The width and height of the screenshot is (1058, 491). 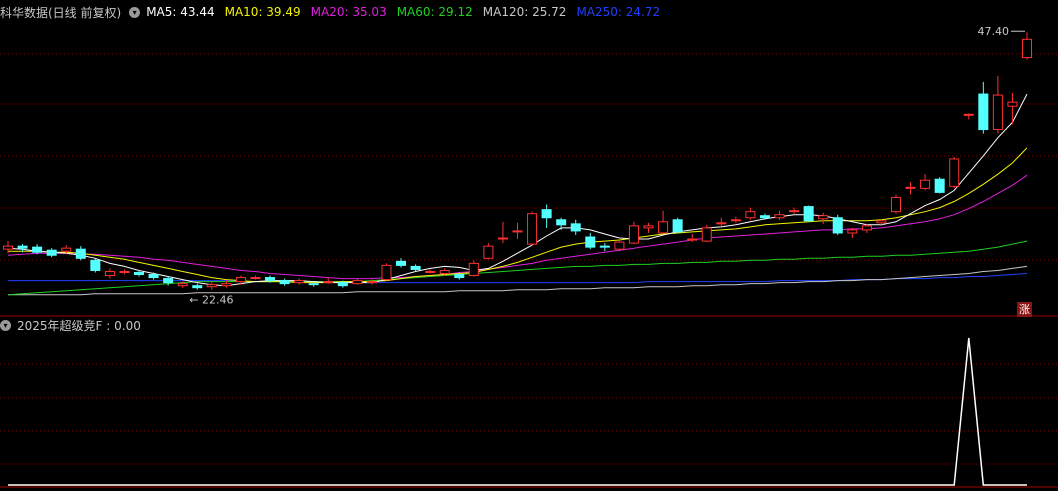 What do you see at coordinates (211, 300) in the screenshot?
I see `low-price-label: ← 22.46` at bounding box center [211, 300].